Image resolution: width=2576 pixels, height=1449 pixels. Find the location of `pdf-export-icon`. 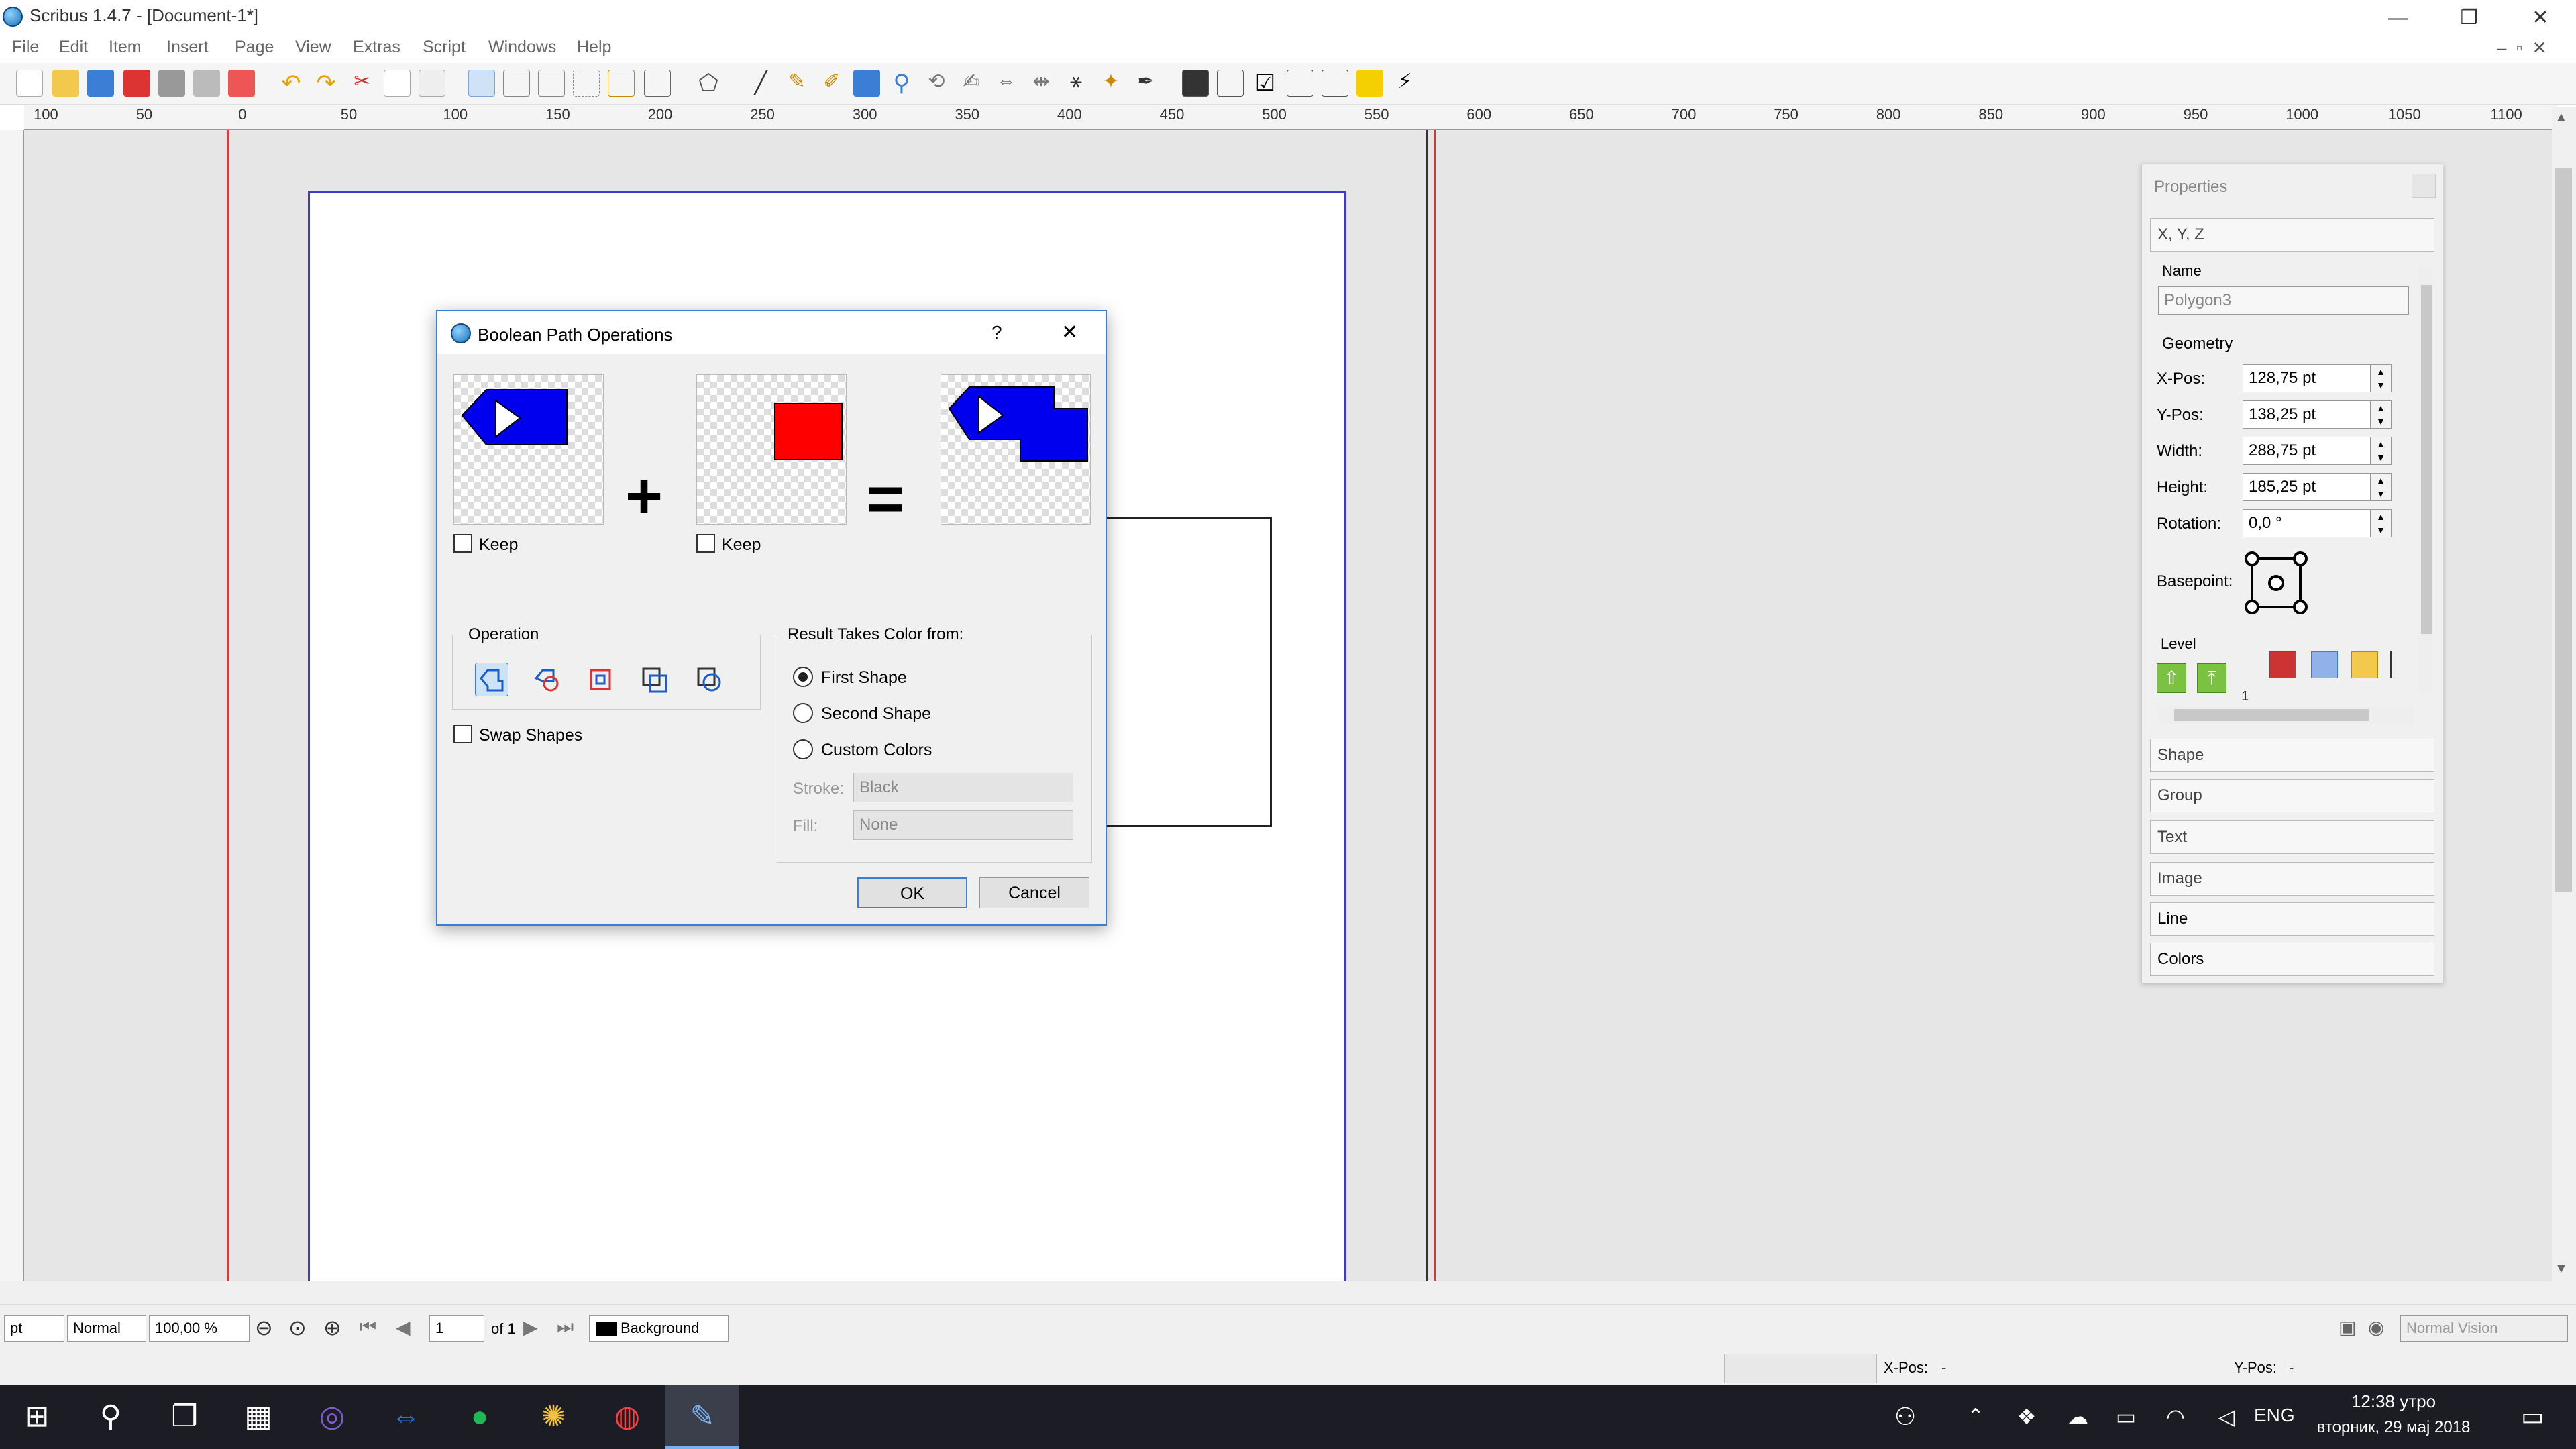

pdf-export-icon is located at coordinates (241, 83).